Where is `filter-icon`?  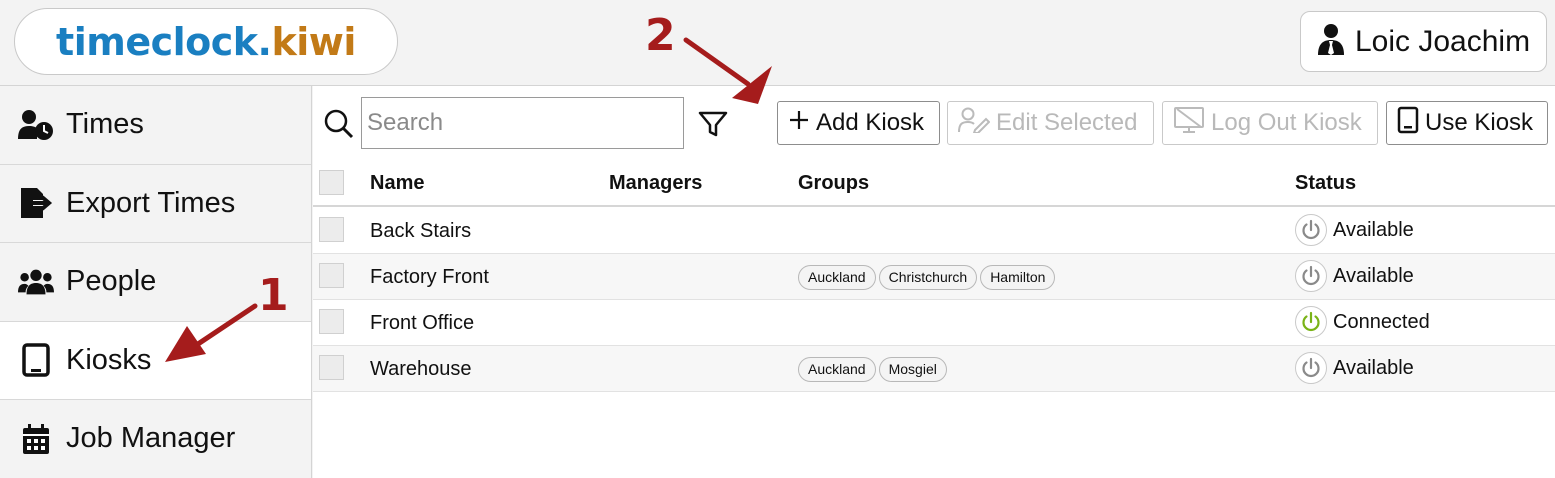
filter-icon is located at coordinates (713, 124).